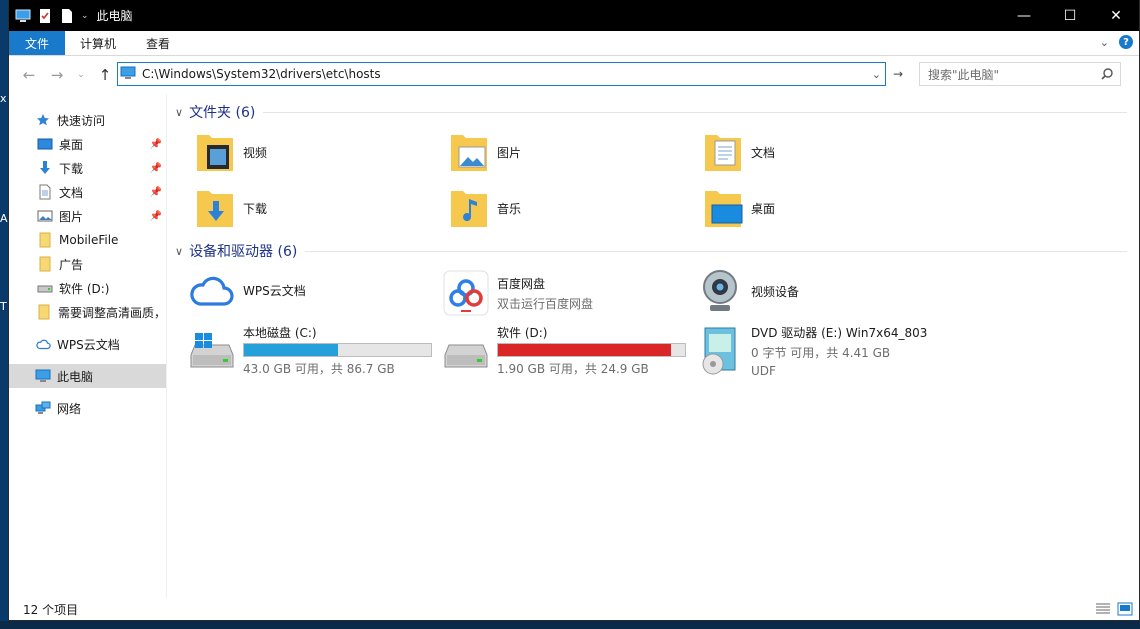  What do you see at coordinates (1126, 42) in the screenshot?
I see `help-icon: ?` at bounding box center [1126, 42].